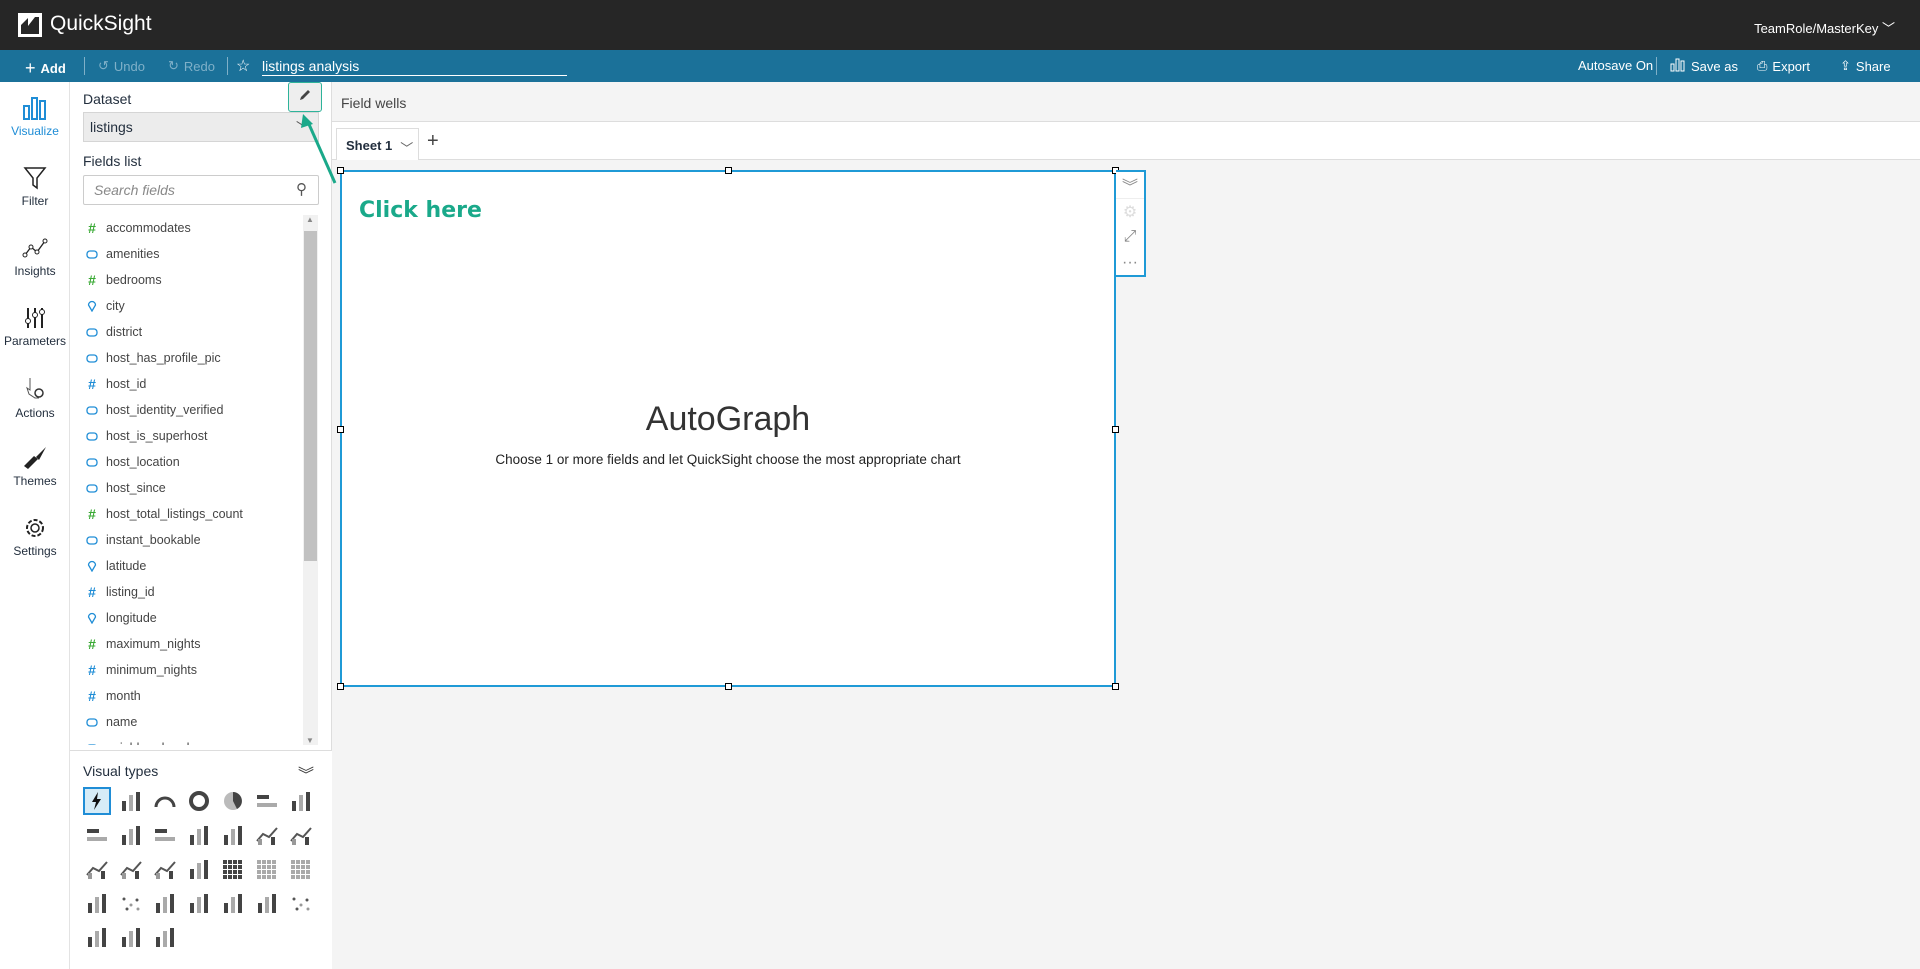  Describe the element at coordinates (193, 462) in the screenshot. I see `field-item: host_location` at that location.